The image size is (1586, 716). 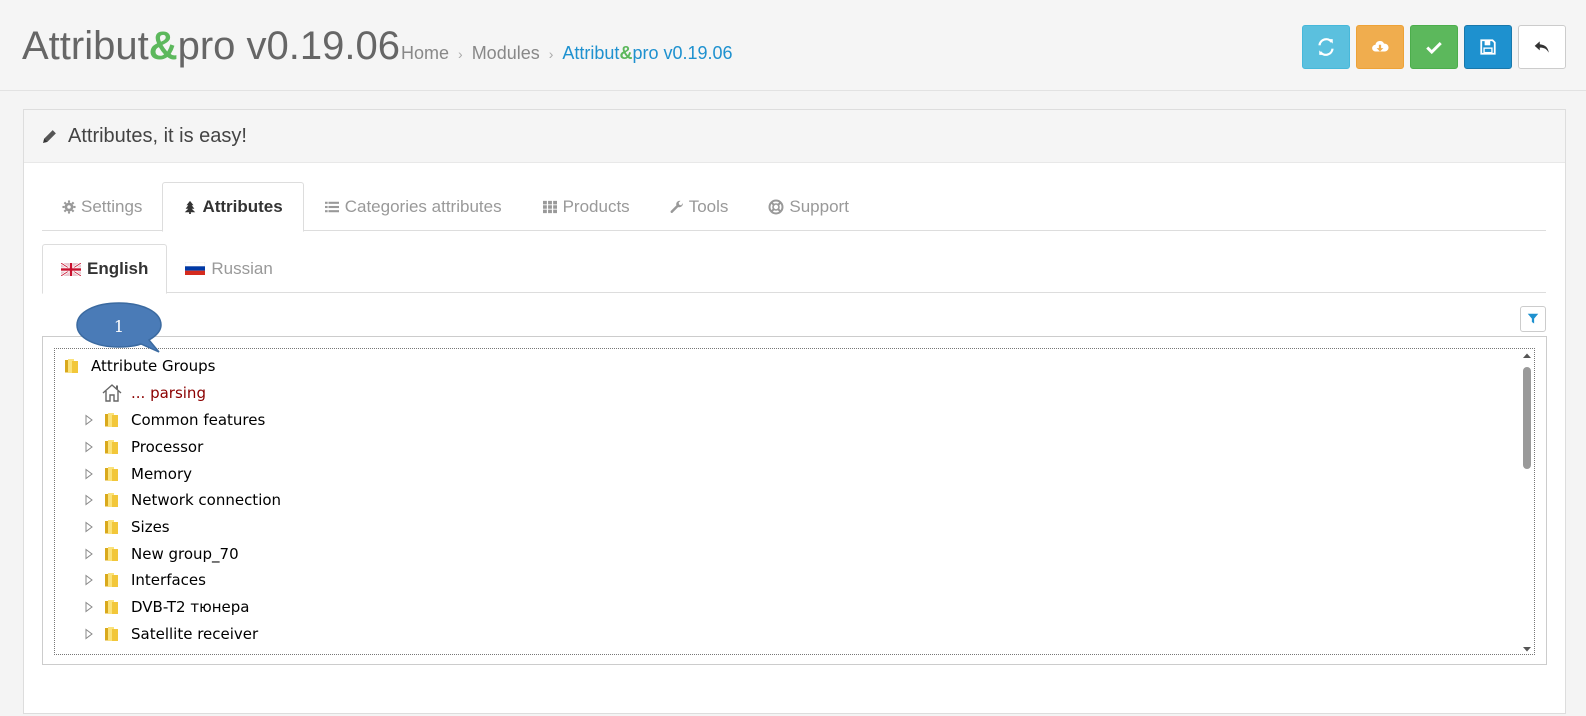 I want to click on breadcrumb-current-suffix: pro v0.19.06, so click(x=682, y=53).